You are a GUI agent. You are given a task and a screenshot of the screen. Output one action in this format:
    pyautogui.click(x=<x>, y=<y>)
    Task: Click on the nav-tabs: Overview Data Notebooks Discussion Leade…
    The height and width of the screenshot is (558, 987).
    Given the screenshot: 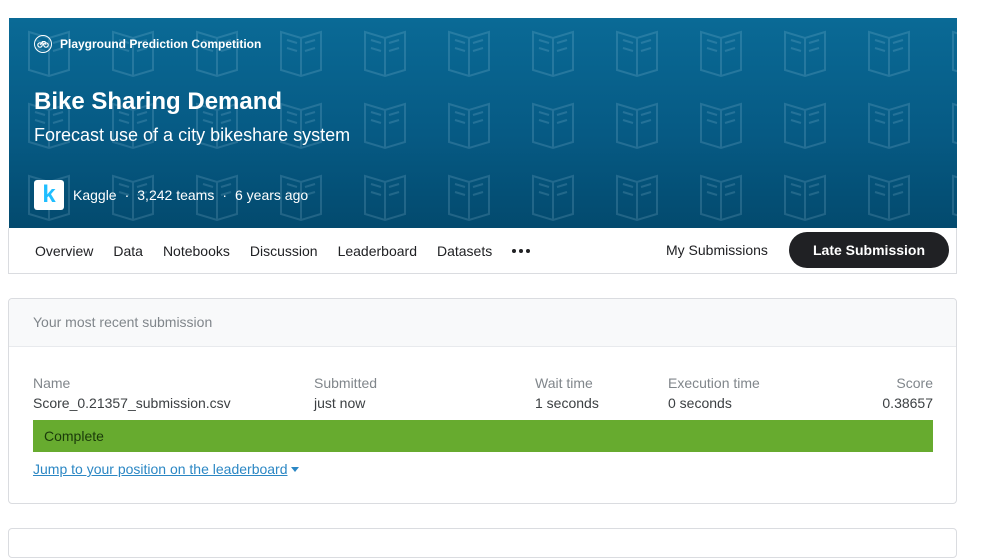 What is the action you would take?
    pyautogui.click(x=283, y=250)
    